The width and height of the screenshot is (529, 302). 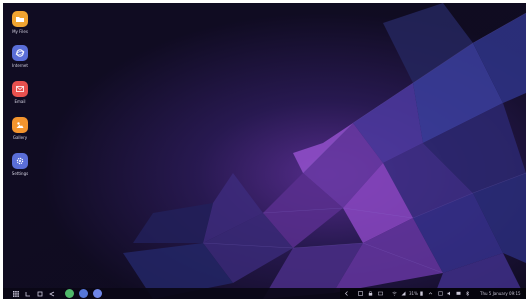 I want to click on screenshot-icon, so click(x=360, y=293).